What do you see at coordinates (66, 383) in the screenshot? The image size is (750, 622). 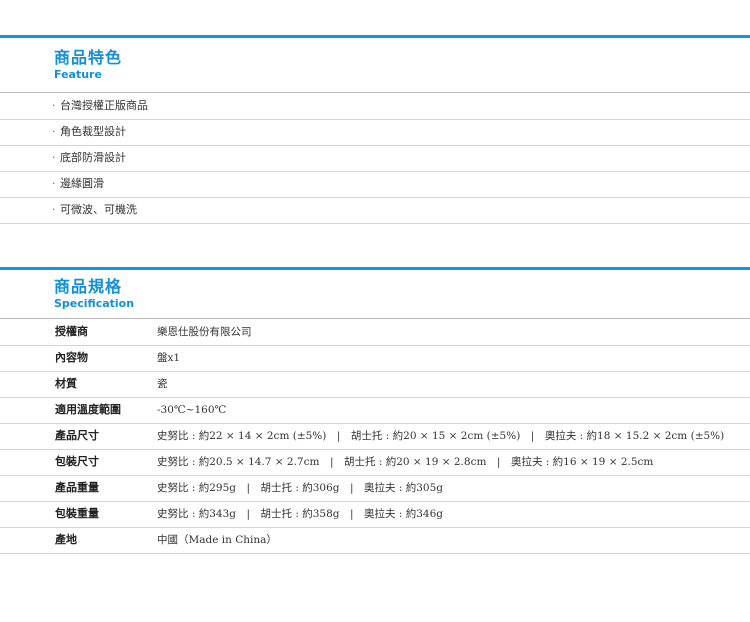 I see `spec-label: 材質` at bounding box center [66, 383].